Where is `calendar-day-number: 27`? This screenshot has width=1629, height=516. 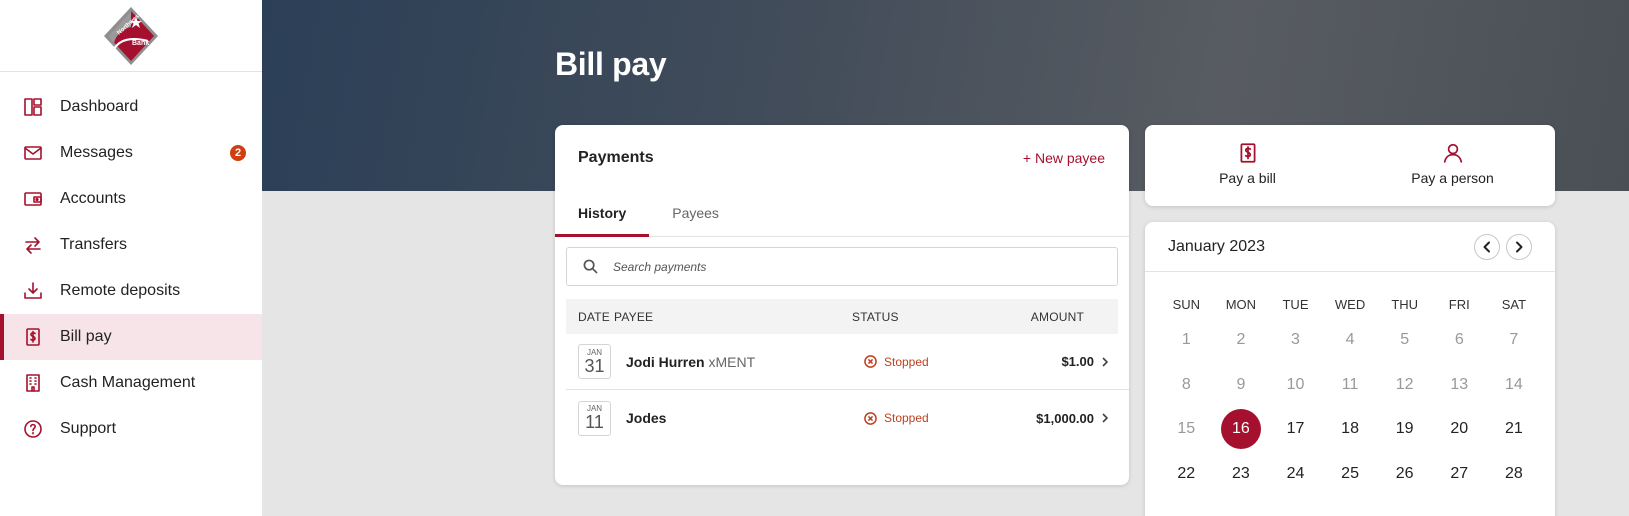
calendar-day-number: 27 is located at coordinates (1459, 473).